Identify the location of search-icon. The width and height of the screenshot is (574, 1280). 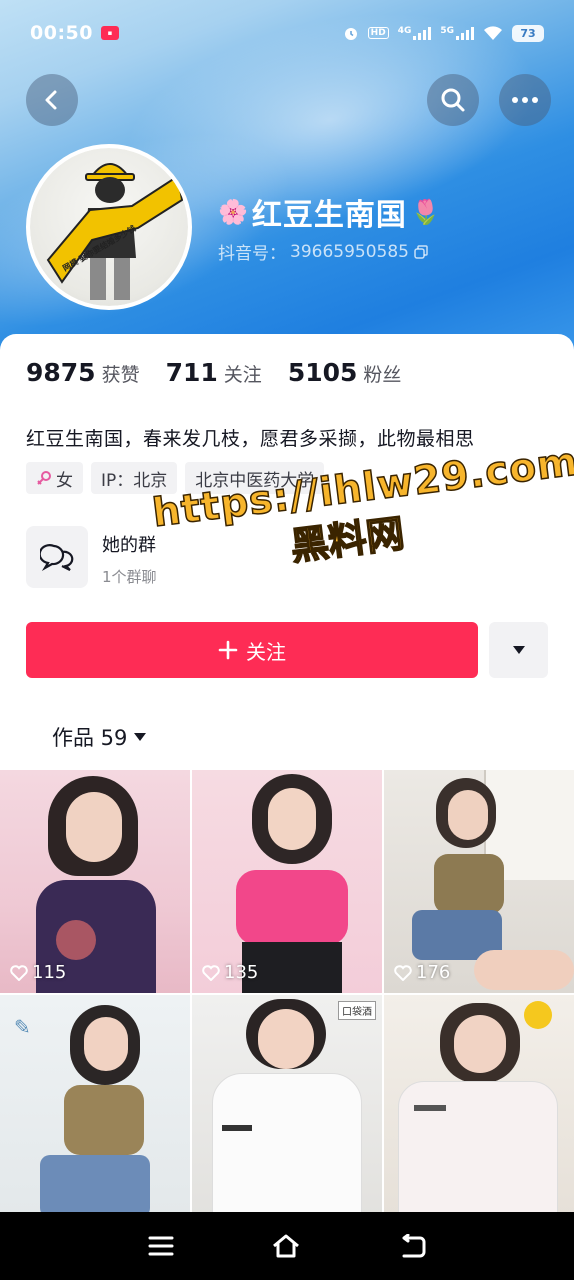
(453, 100).